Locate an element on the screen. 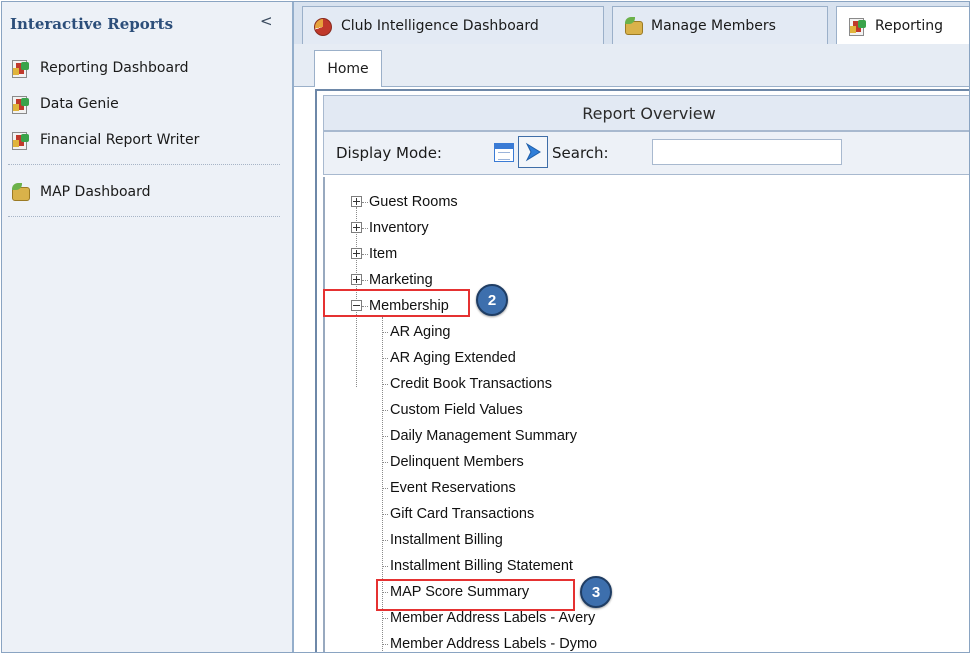  collapse-icon: < is located at coordinates (266, 21).